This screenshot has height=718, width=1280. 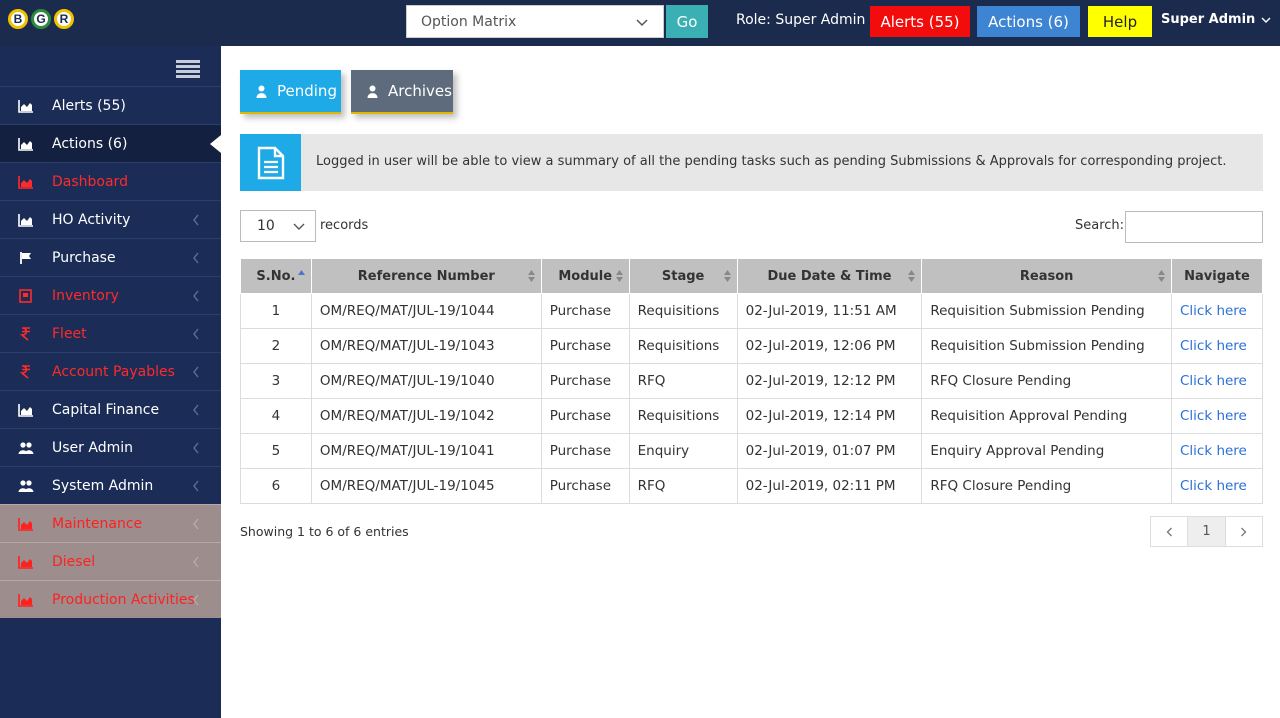 I want to click on user-menu: Super Admin, so click(x=1216, y=19).